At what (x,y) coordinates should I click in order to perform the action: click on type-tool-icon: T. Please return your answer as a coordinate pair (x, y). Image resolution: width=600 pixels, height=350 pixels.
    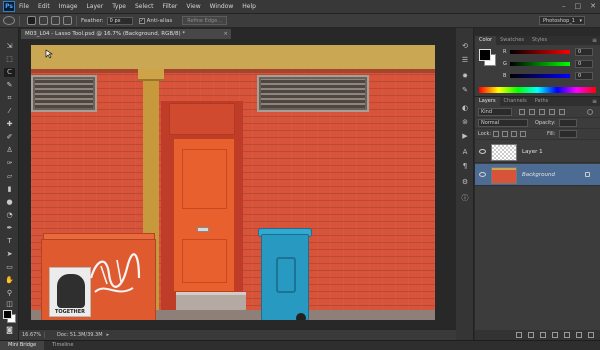
    Looking at the image, I should click on (9, 241).